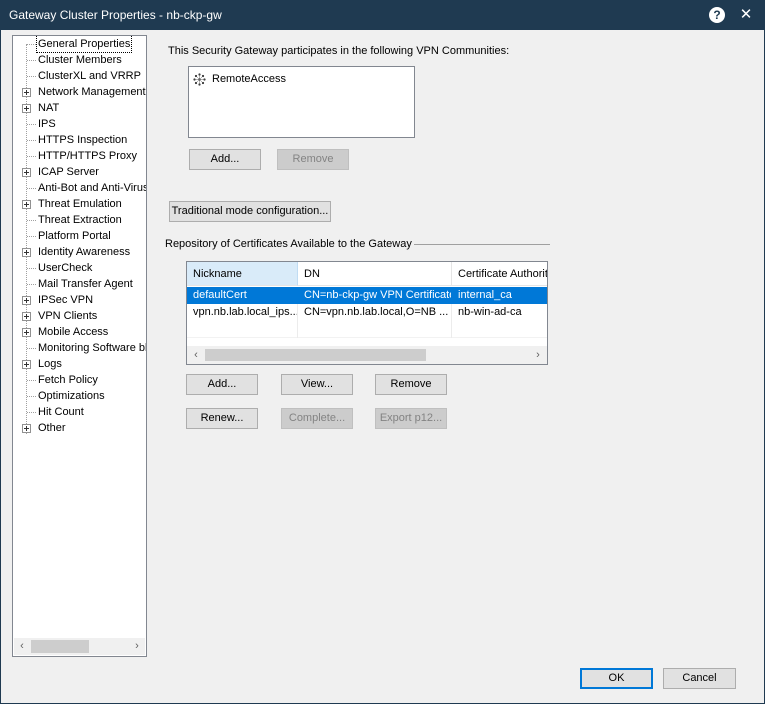 The image size is (765, 704). What do you see at coordinates (79, 364) in the screenshot?
I see `tree-item: Logs` at bounding box center [79, 364].